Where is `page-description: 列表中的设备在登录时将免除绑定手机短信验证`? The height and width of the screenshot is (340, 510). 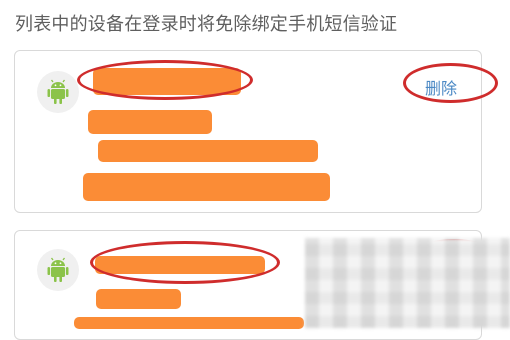
page-description: 列表中的设备在登录时将免除绑定手机短信验证 is located at coordinates (206, 24).